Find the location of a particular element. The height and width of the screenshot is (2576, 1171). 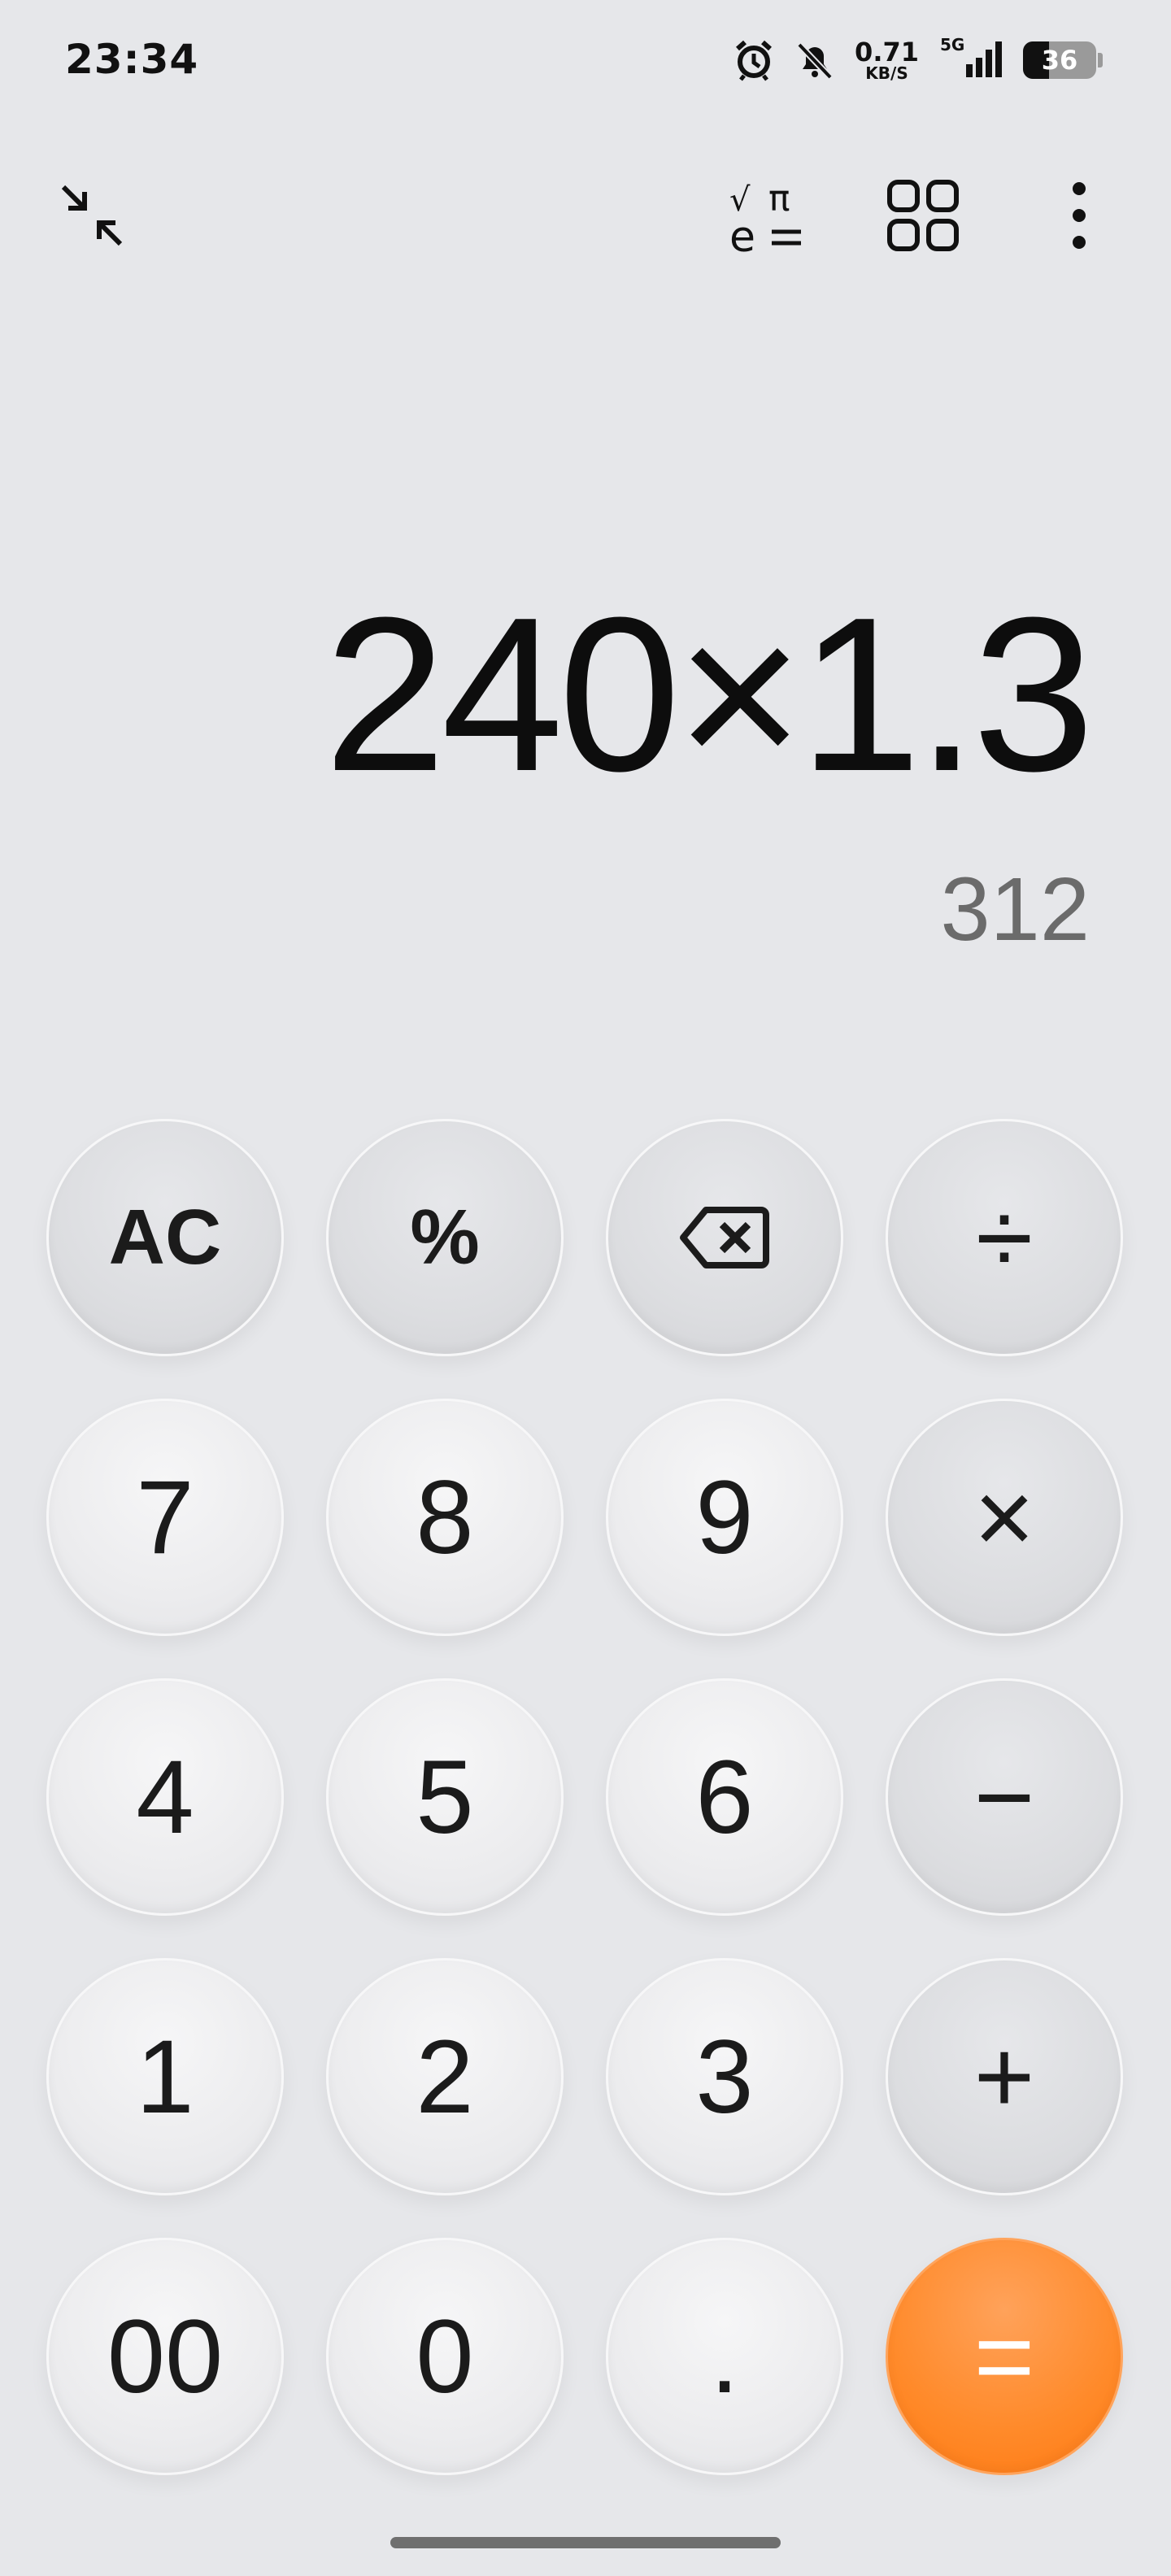

network-type: 5G is located at coordinates (953, 45).